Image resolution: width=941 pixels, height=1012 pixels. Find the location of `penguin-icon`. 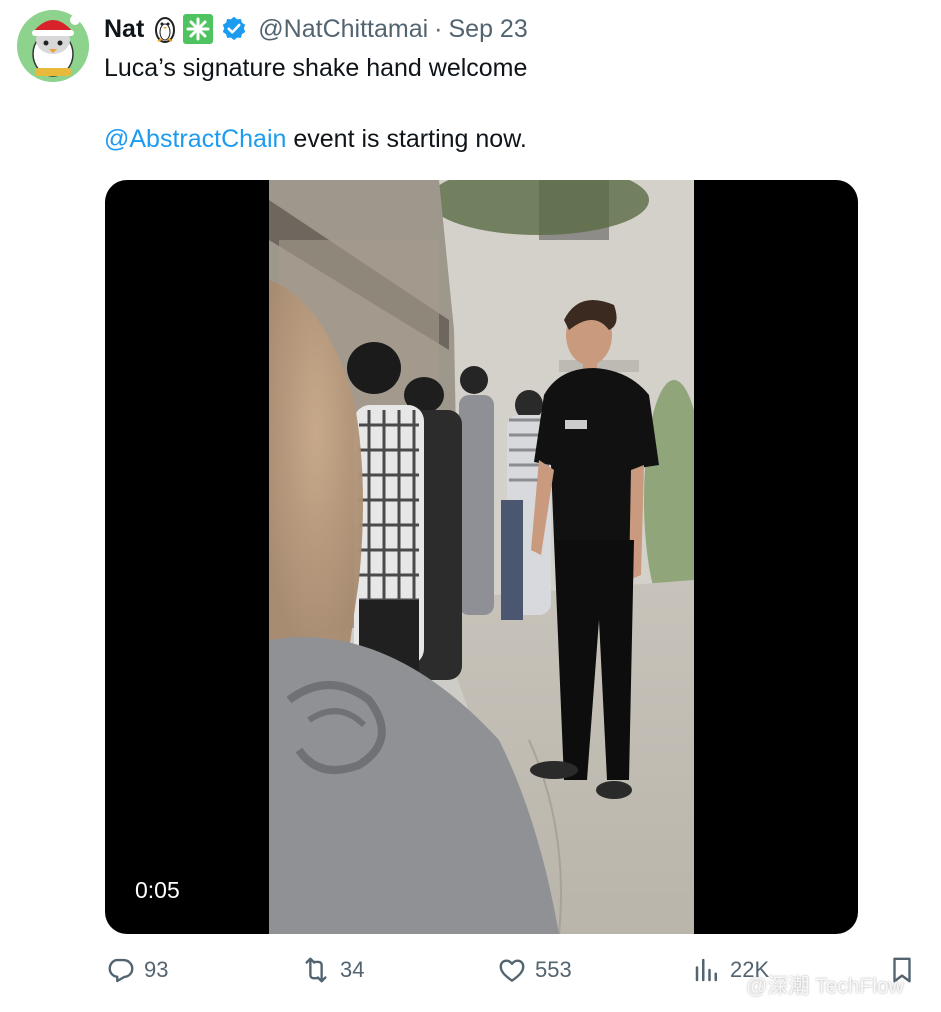

penguin-icon is located at coordinates (165, 30).